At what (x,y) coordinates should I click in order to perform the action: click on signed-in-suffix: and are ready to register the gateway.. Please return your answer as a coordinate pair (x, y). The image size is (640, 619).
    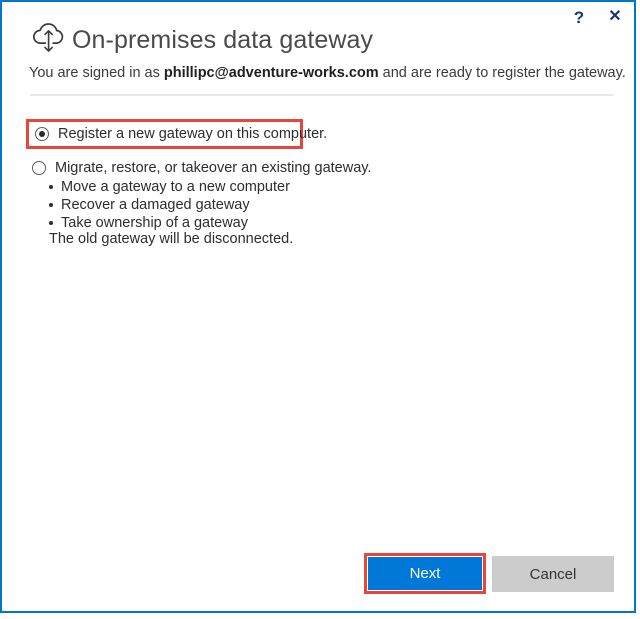
    Looking at the image, I should click on (504, 73).